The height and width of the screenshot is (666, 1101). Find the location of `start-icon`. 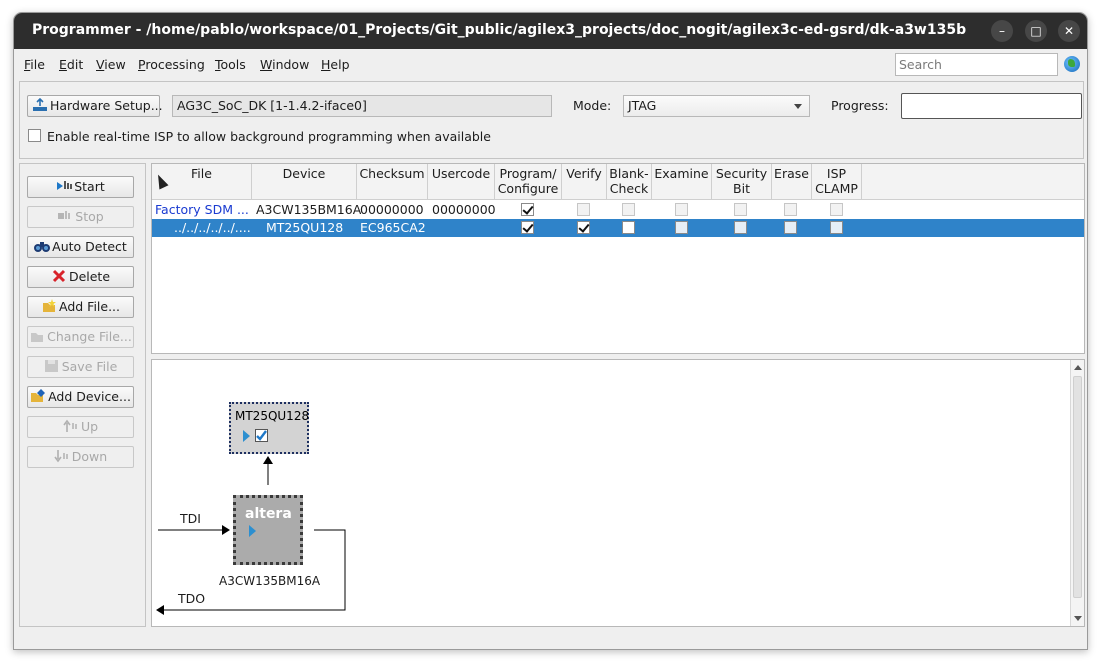

start-icon is located at coordinates (64, 186).